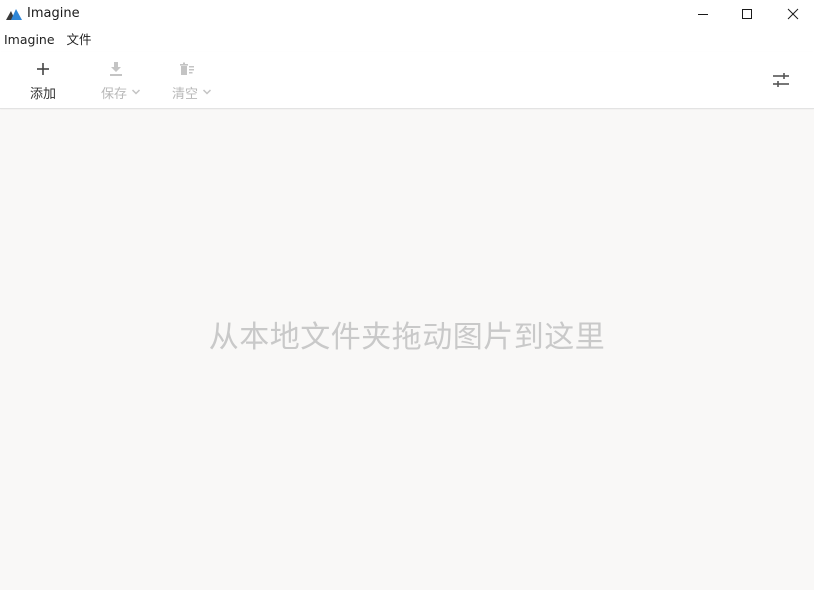  I want to click on sliders-icon, so click(781, 80).